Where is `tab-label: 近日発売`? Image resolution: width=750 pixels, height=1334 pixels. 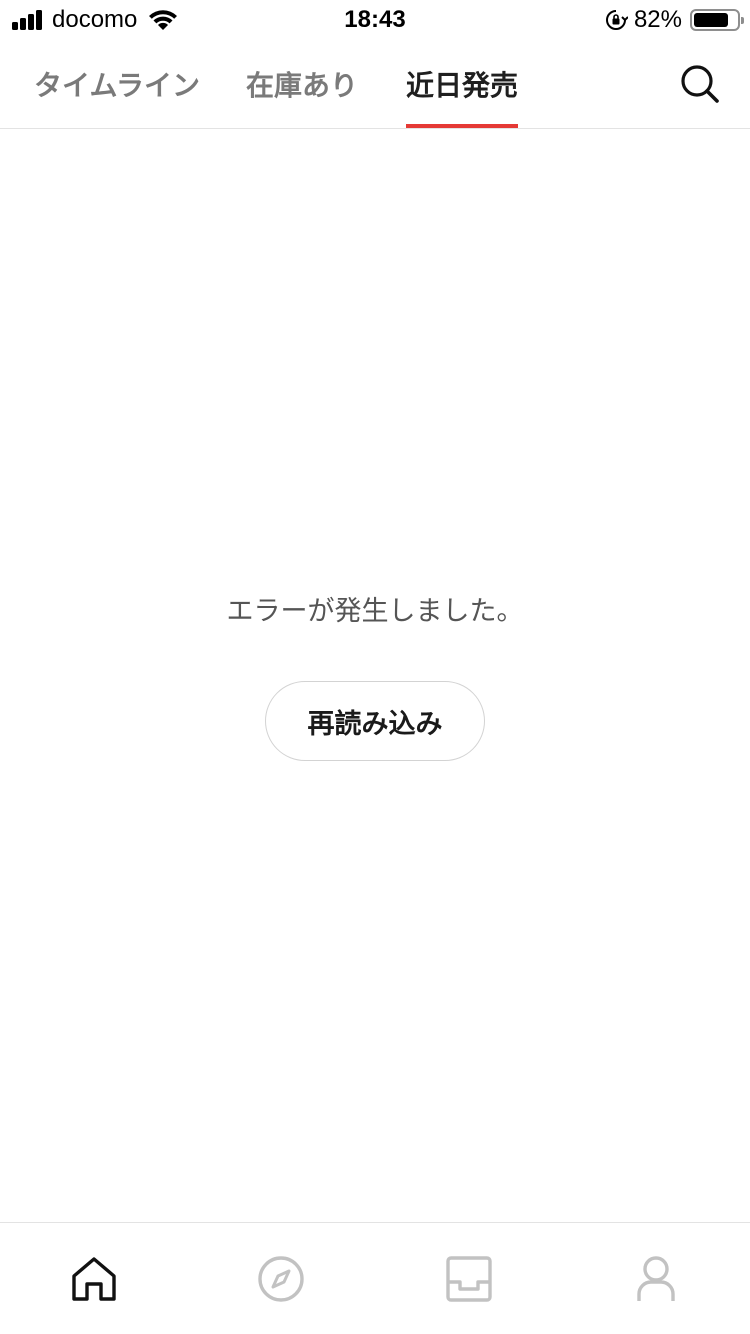
tab-label: 近日発売 is located at coordinates (462, 85).